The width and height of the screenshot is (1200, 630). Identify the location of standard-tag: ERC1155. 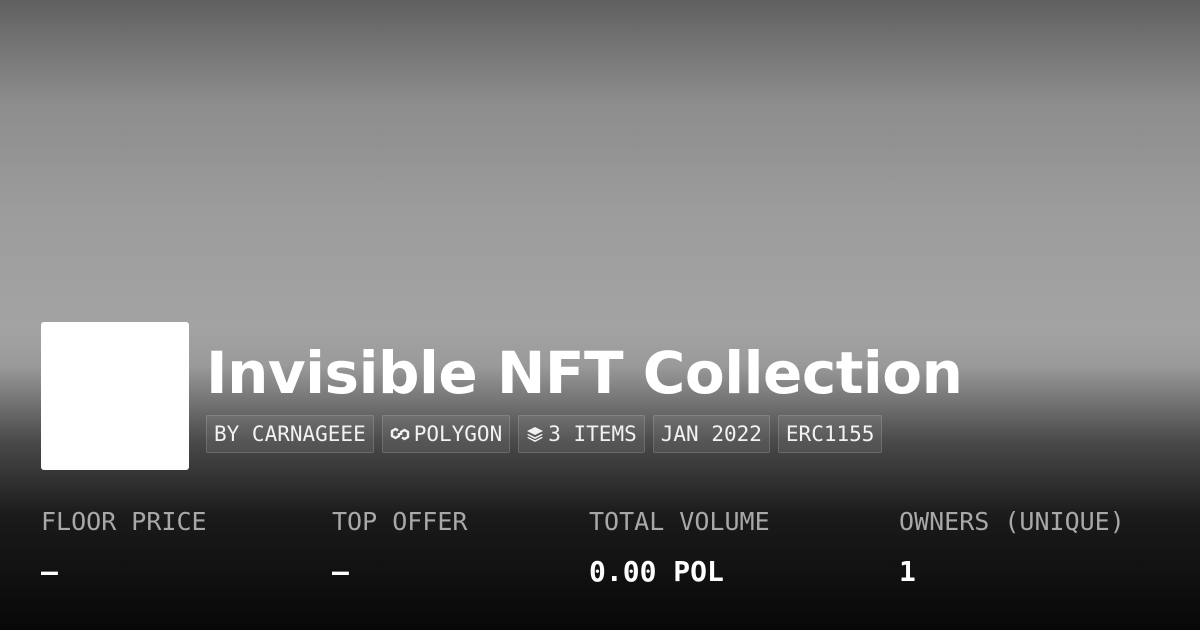
(830, 434).